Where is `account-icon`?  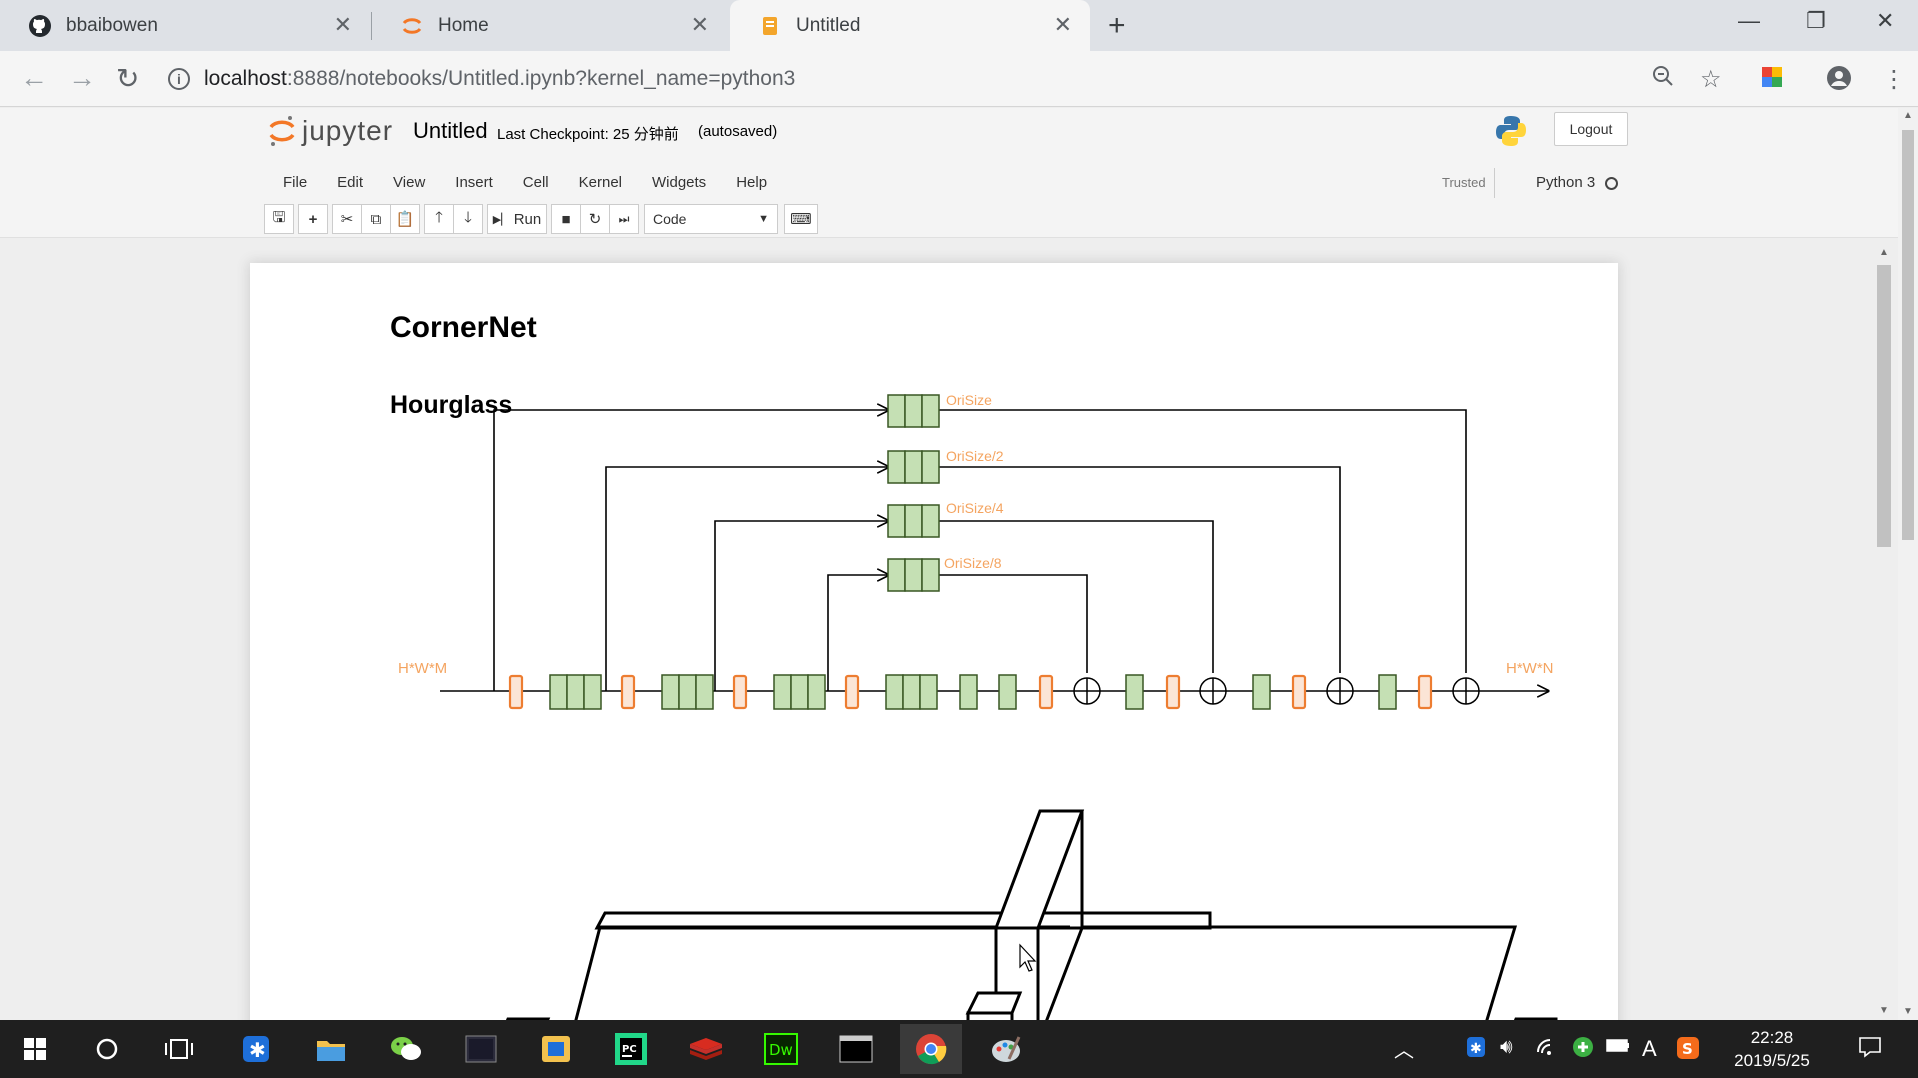 account-icon is located at coordinates (1839, 81).